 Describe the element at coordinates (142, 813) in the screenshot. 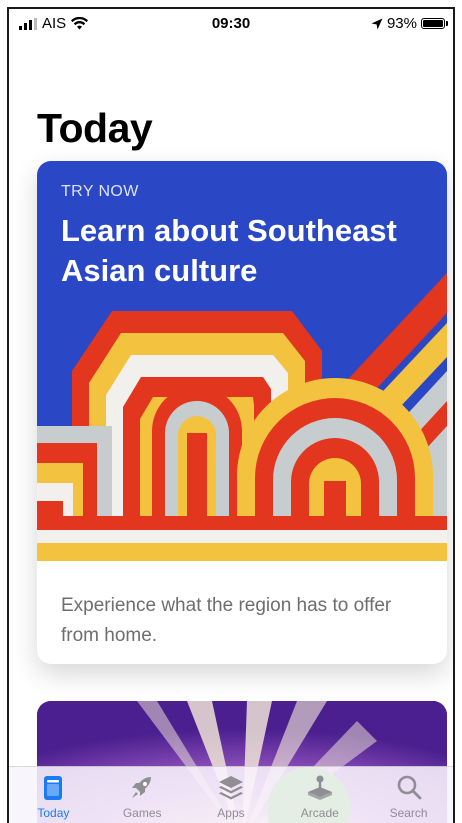

I see `tab-label: Games` at that location.